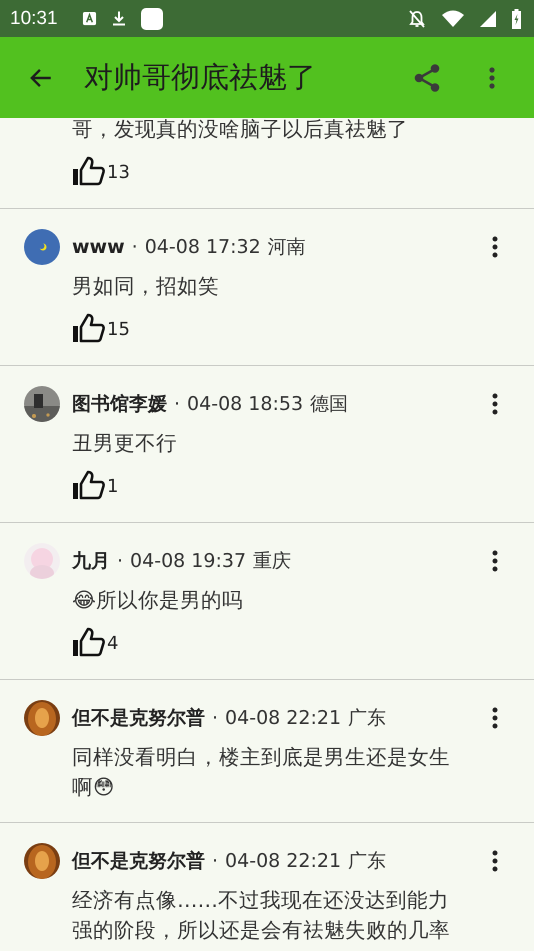  Describe the element at coordinates (91, 561) in the screenshot. I see `comment-author: 九月` at that location.